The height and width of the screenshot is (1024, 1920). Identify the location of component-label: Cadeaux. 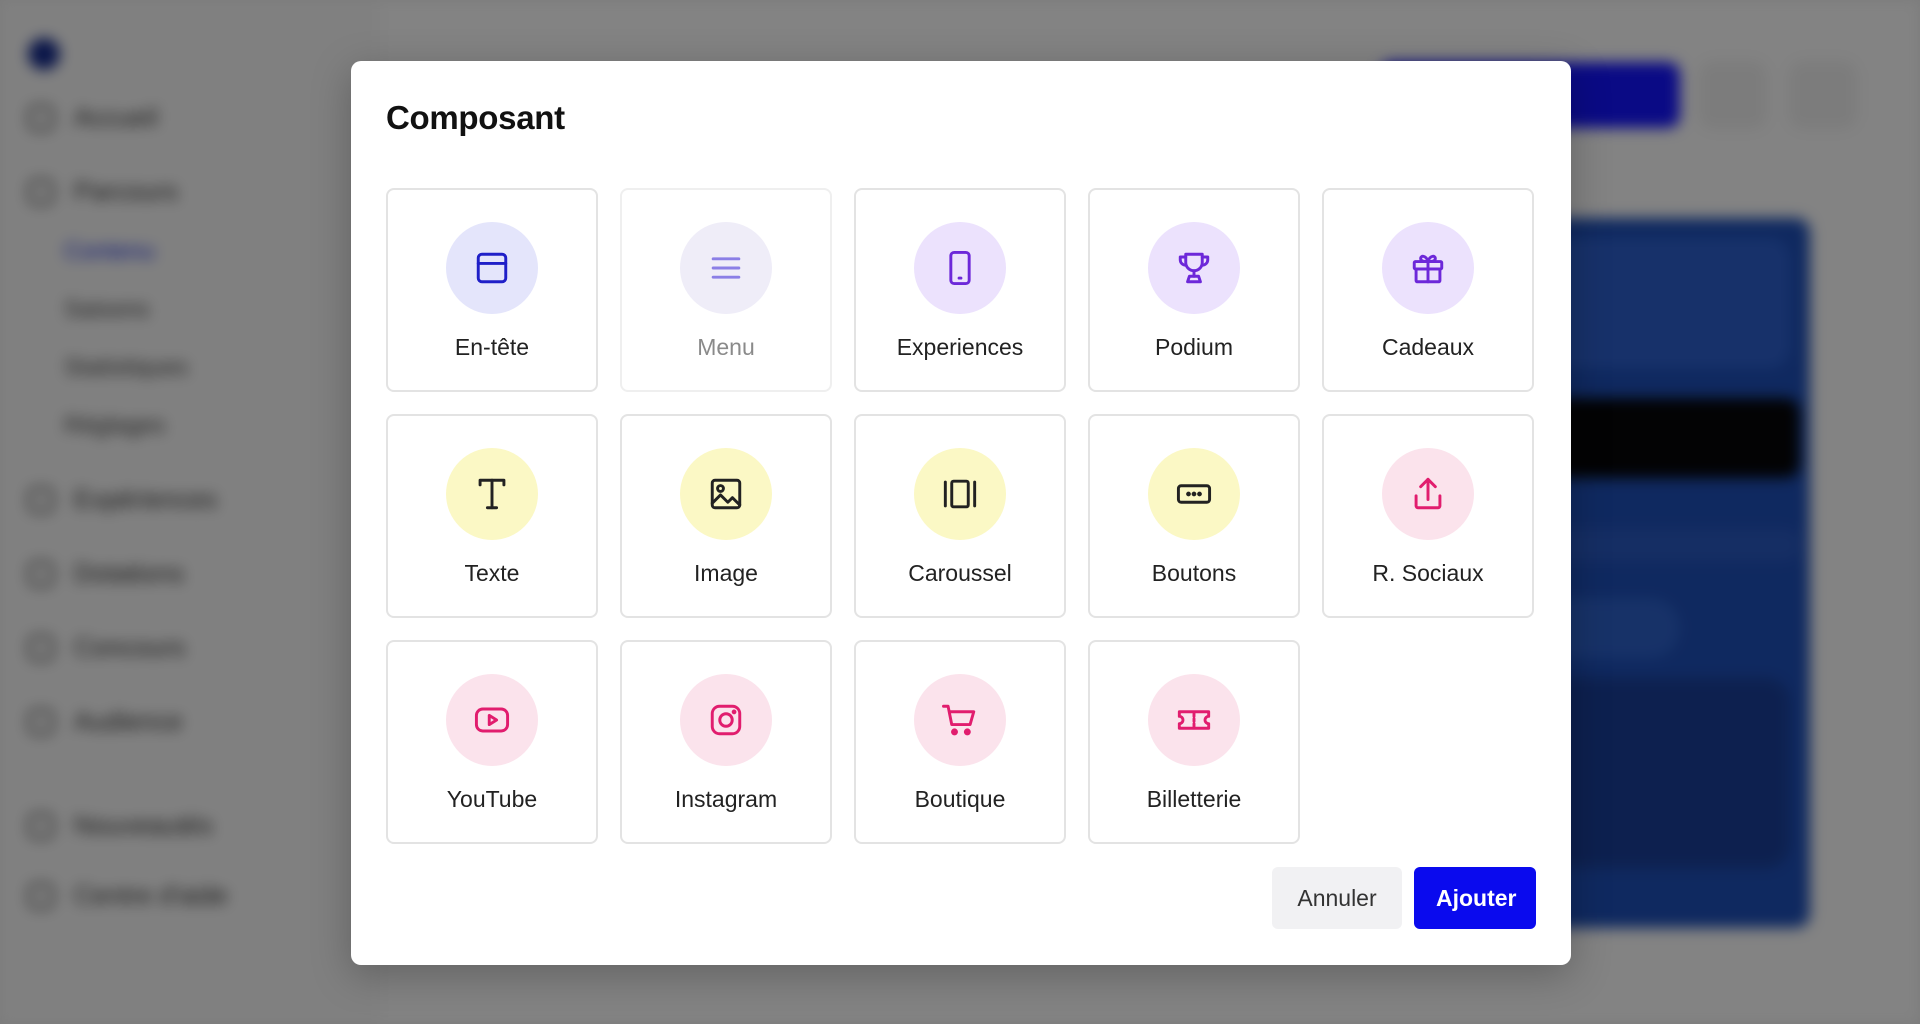
(1428, 347).